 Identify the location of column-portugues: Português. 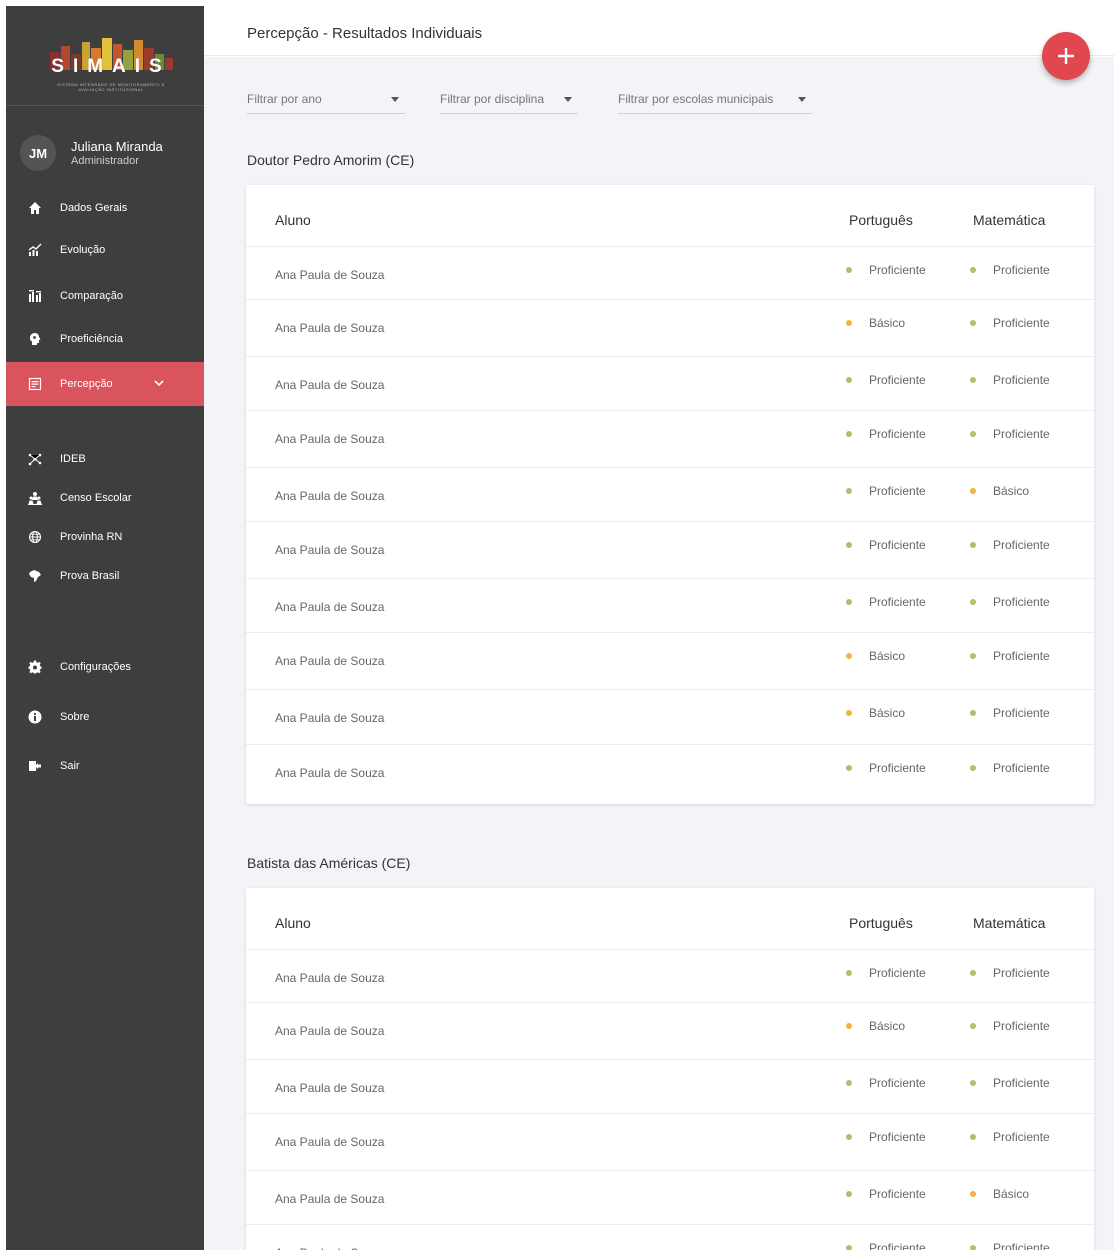
(881, 220).